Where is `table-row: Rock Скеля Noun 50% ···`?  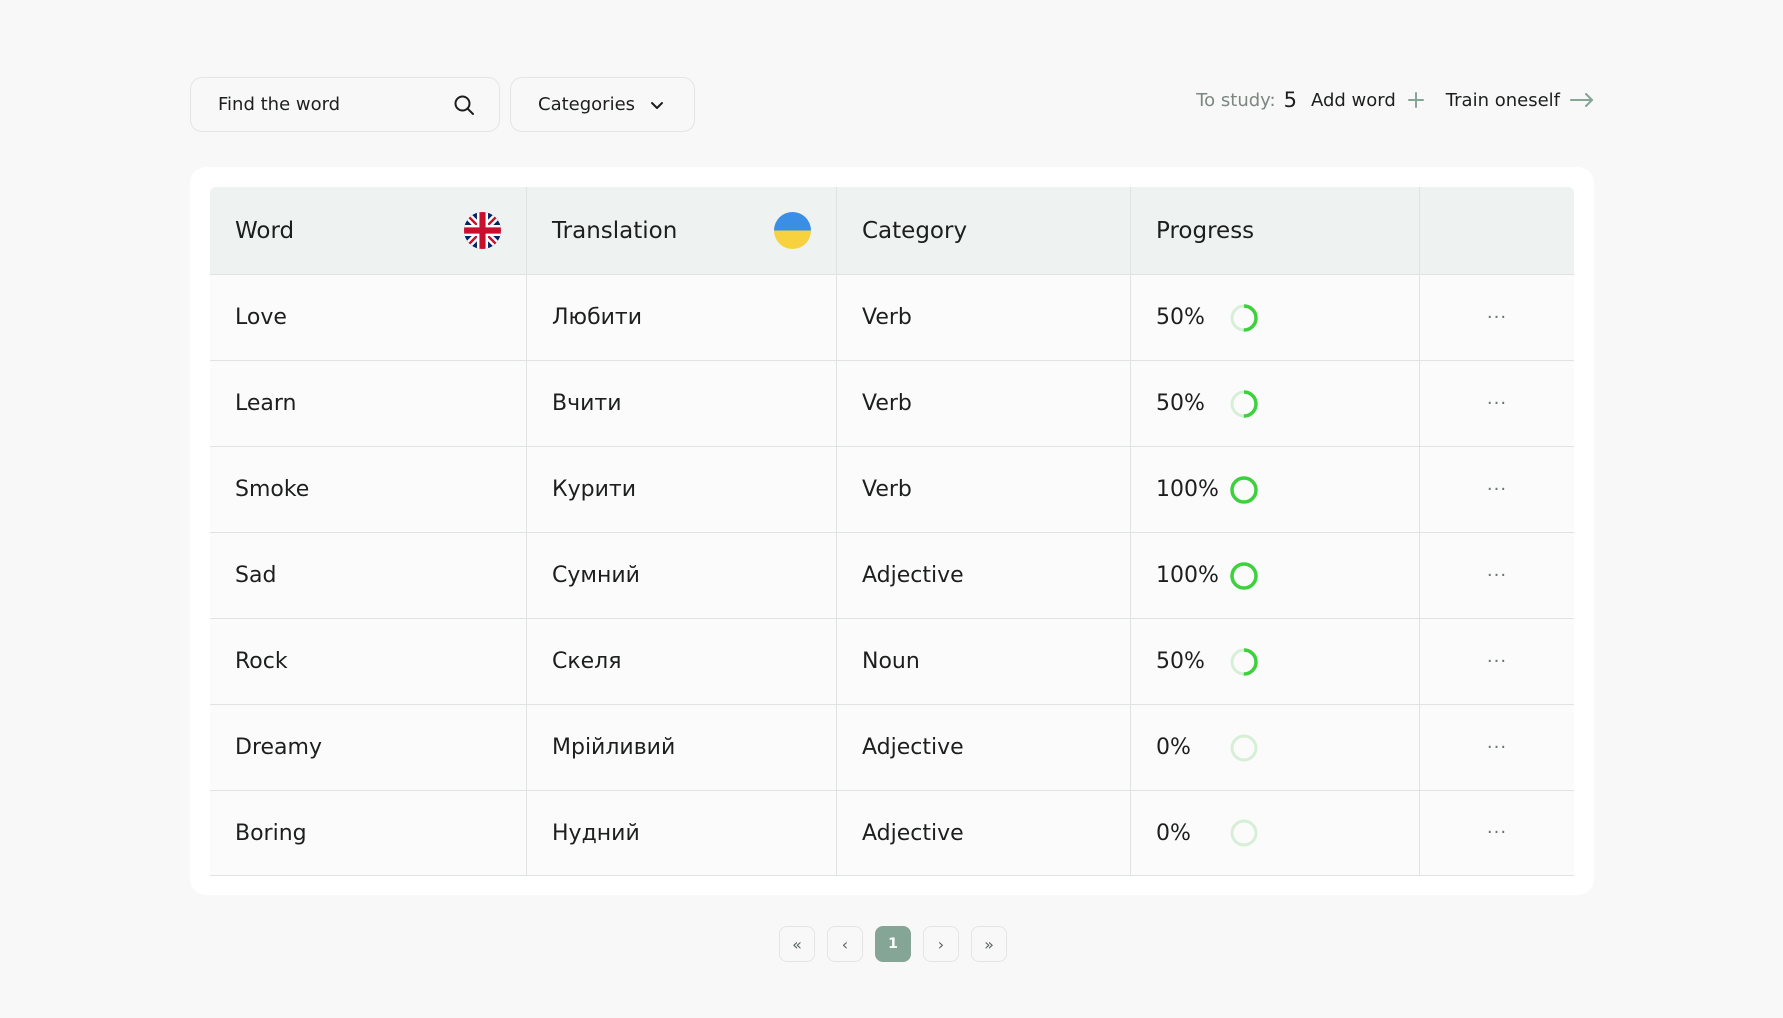 table-row: Rock Скеля Noun 50% ··· is located at coordinates (892, 661).